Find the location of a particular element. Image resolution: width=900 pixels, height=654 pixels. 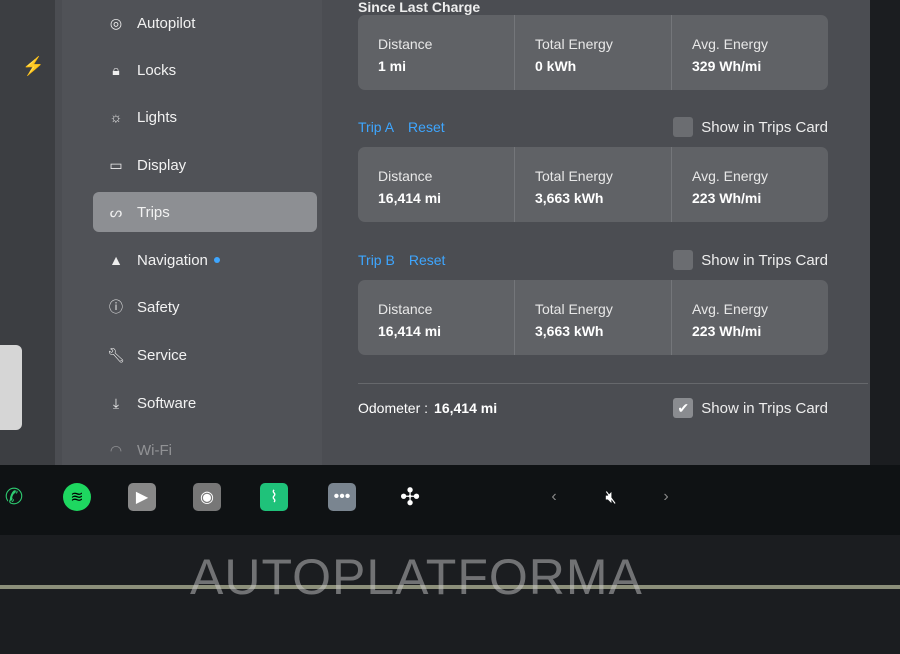

sidebar-item-label: Service is located at coordinates (162, 355).